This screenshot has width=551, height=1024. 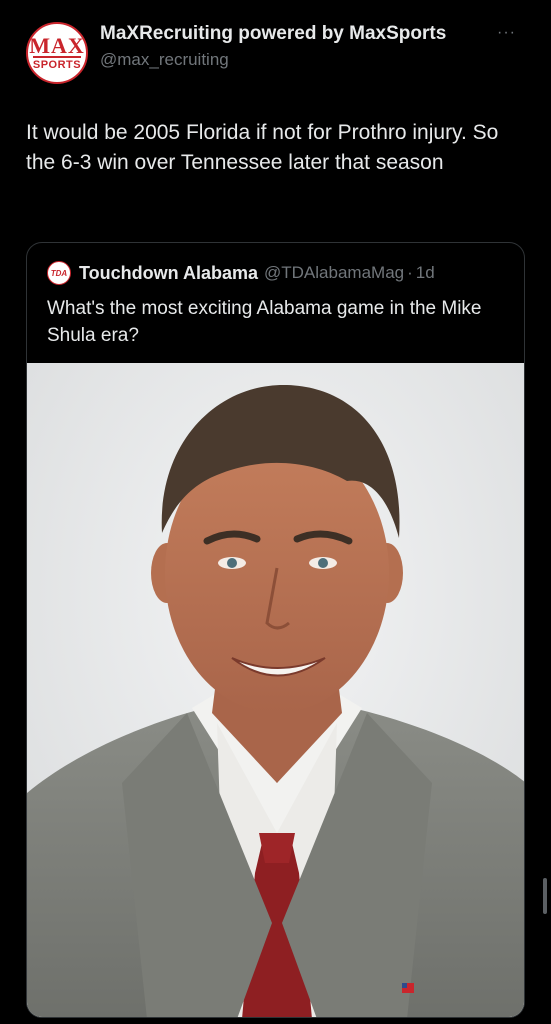 I want to click on quoted-tweet-header: TDA Touchdown Alabama @TDAlabamaMag · 1d, so click(x=241, y=273).